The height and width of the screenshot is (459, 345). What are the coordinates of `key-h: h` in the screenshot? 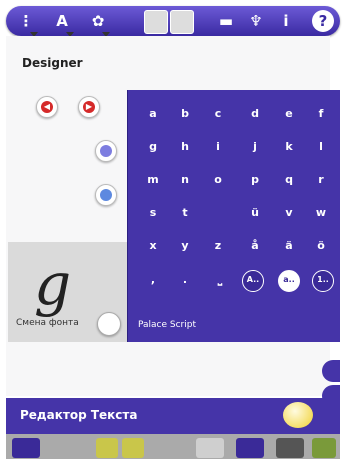 It's located at (185, 147).